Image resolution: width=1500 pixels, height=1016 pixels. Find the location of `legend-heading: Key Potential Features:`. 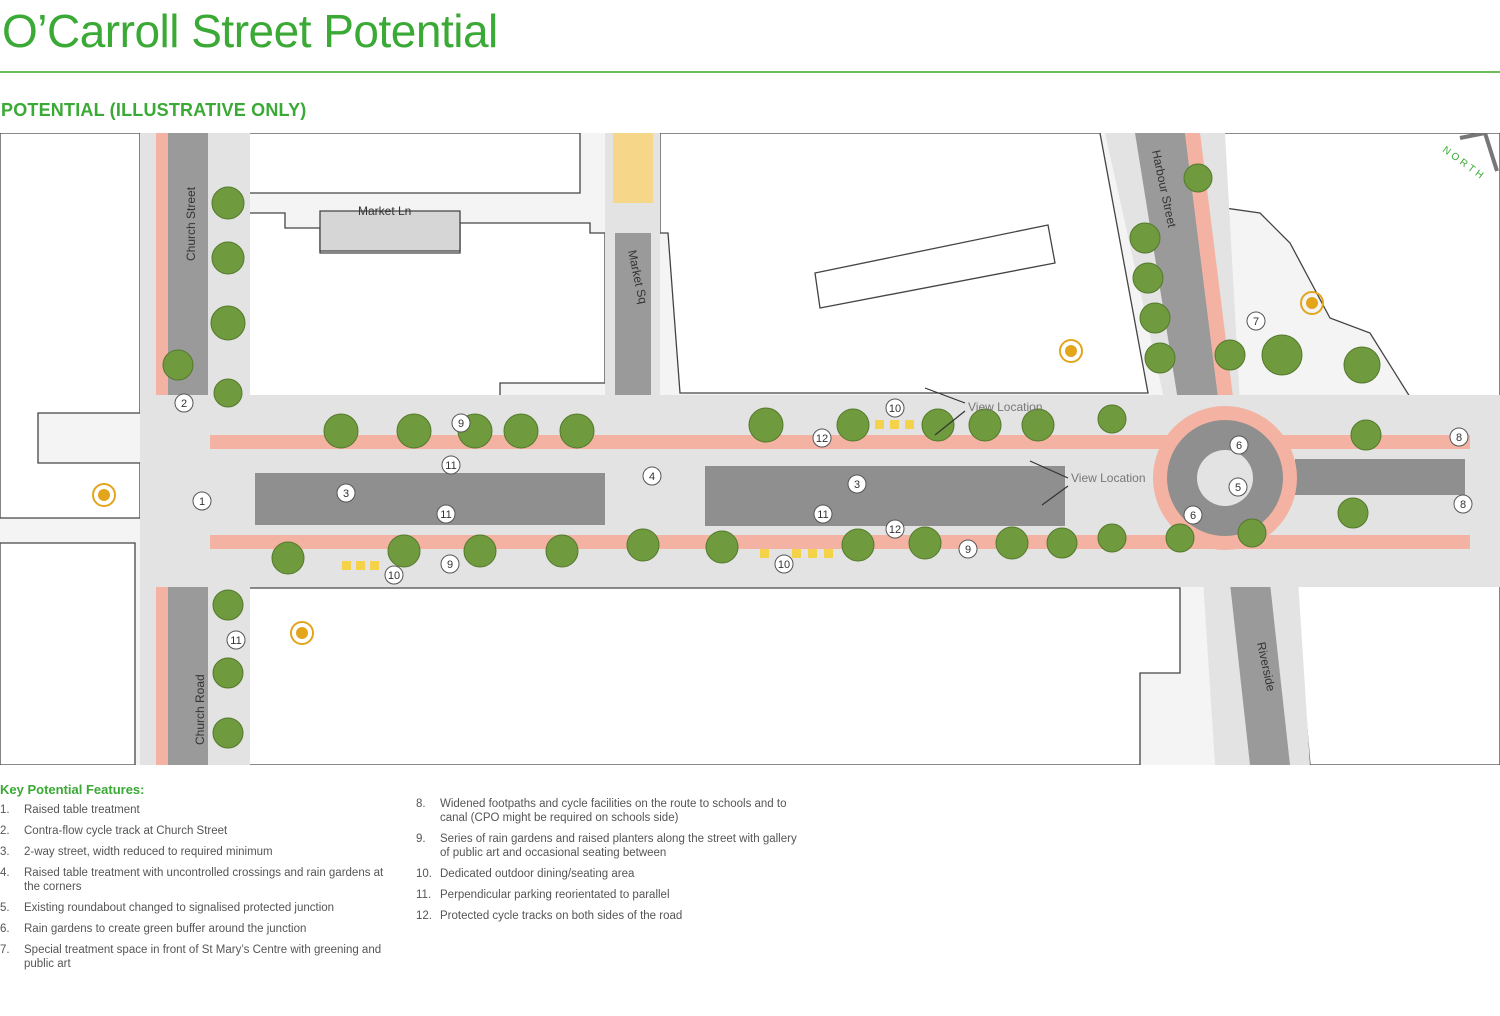

legend-heading: Key Potential Features: is located at coordinates (72, 789).